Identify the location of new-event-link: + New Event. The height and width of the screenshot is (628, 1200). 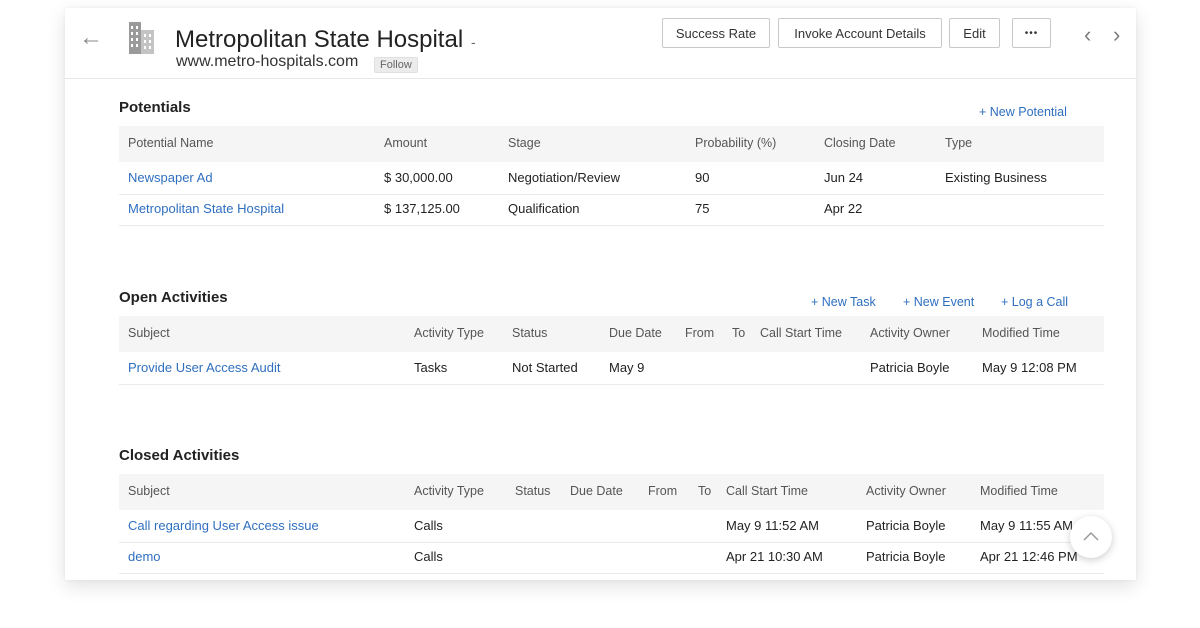
(938, 302).